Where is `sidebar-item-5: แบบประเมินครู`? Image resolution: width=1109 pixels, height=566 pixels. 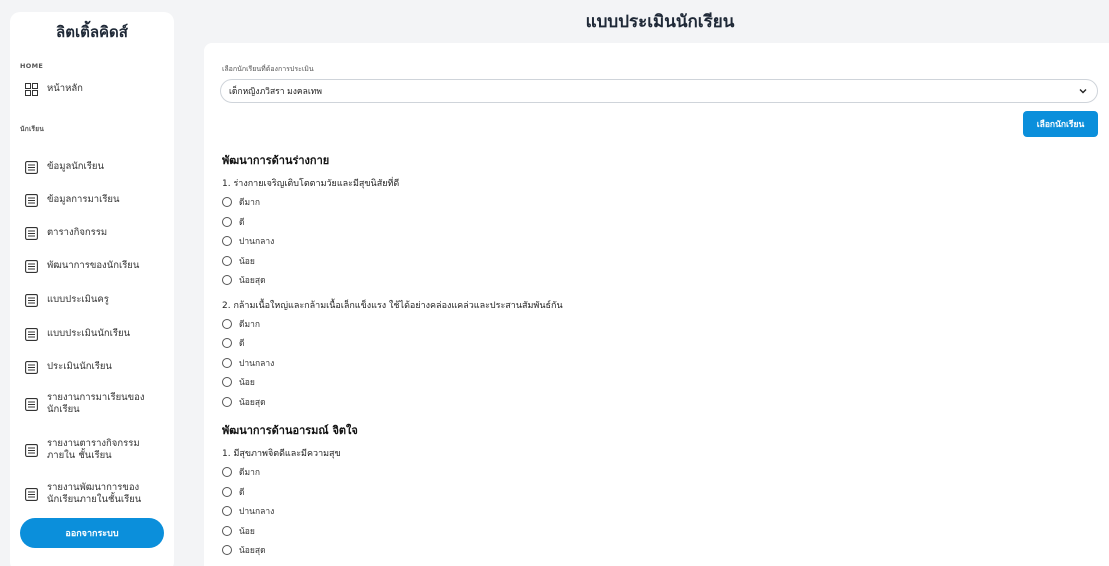
sidebar-item-5: แบบประเมินครู is located at coordinates (98, 300).